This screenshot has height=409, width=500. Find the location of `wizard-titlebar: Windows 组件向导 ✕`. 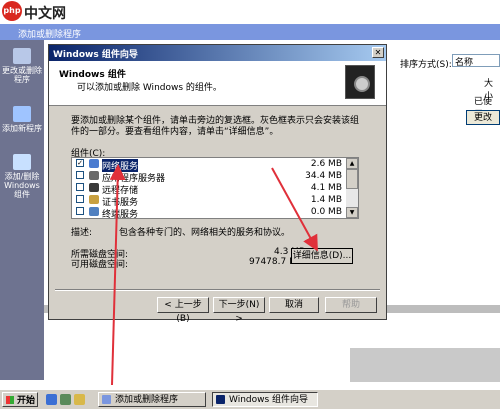

wizard-titlebar: Windows 组件向导 ✕ is located at coordinates (217, 53).